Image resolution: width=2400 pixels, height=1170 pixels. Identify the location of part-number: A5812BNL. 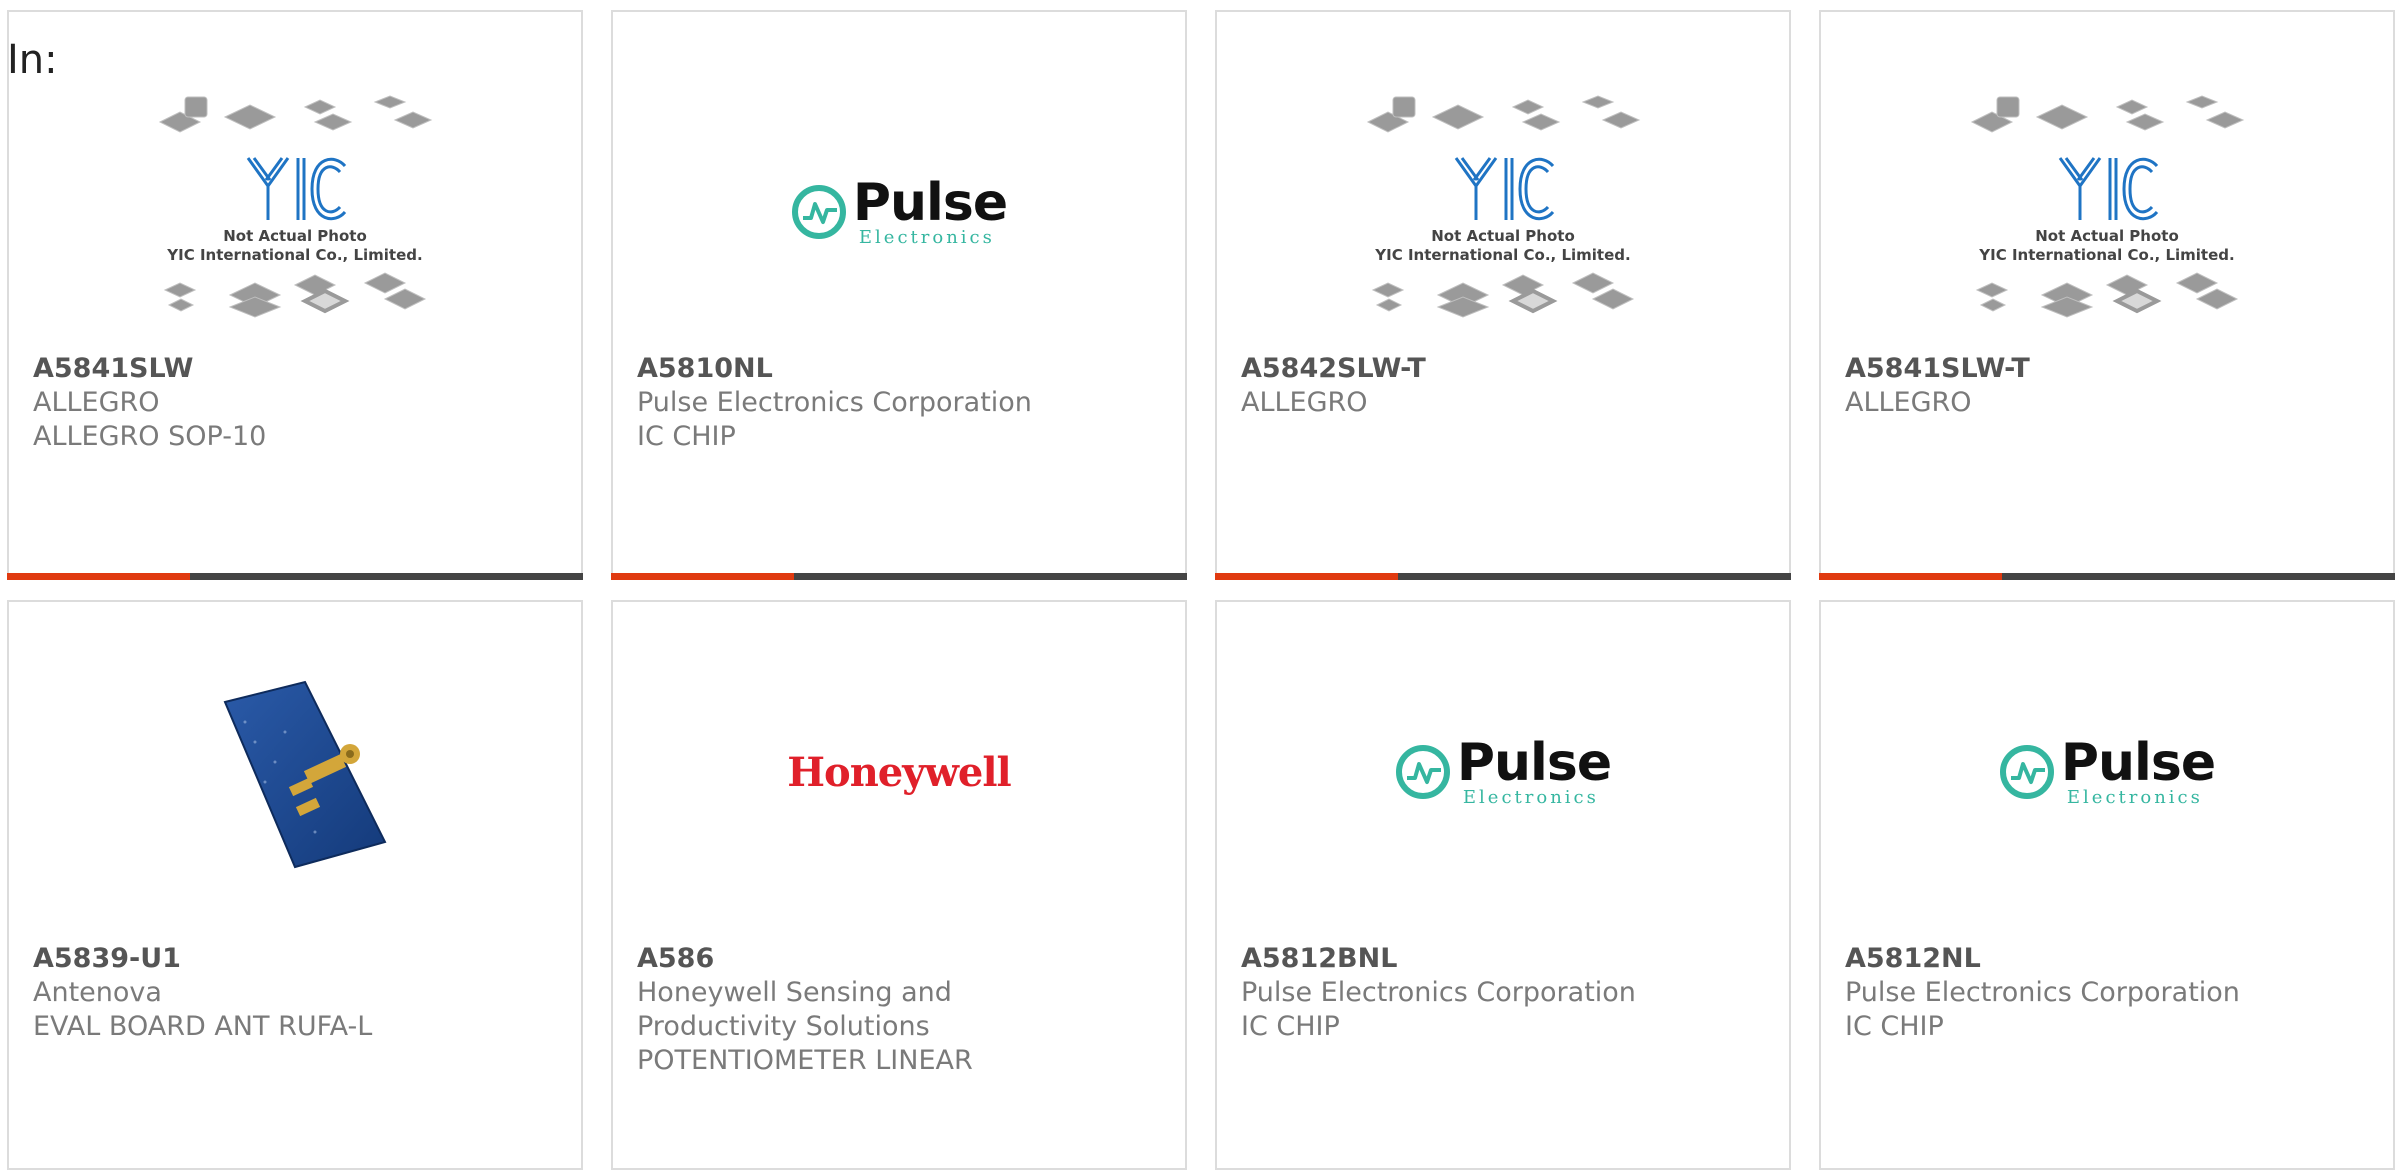
(1505, 959).